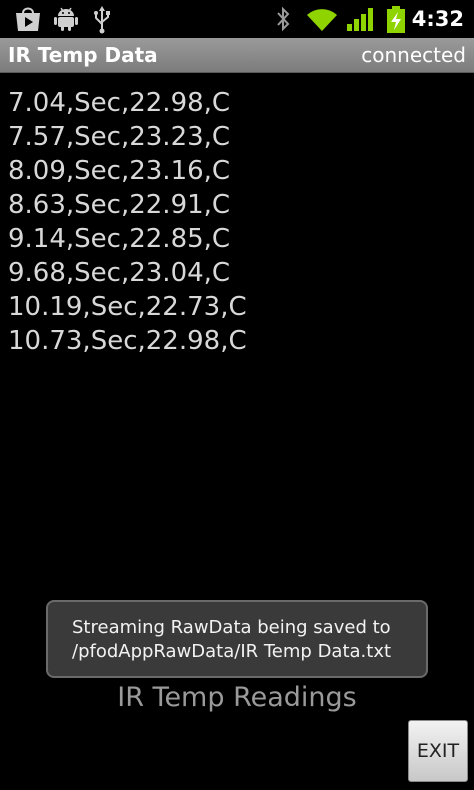  Describe the element at coordinates (127, 307) in the screenshot. I see `data-line: 10.19,Sec,22.73,C` at that location.